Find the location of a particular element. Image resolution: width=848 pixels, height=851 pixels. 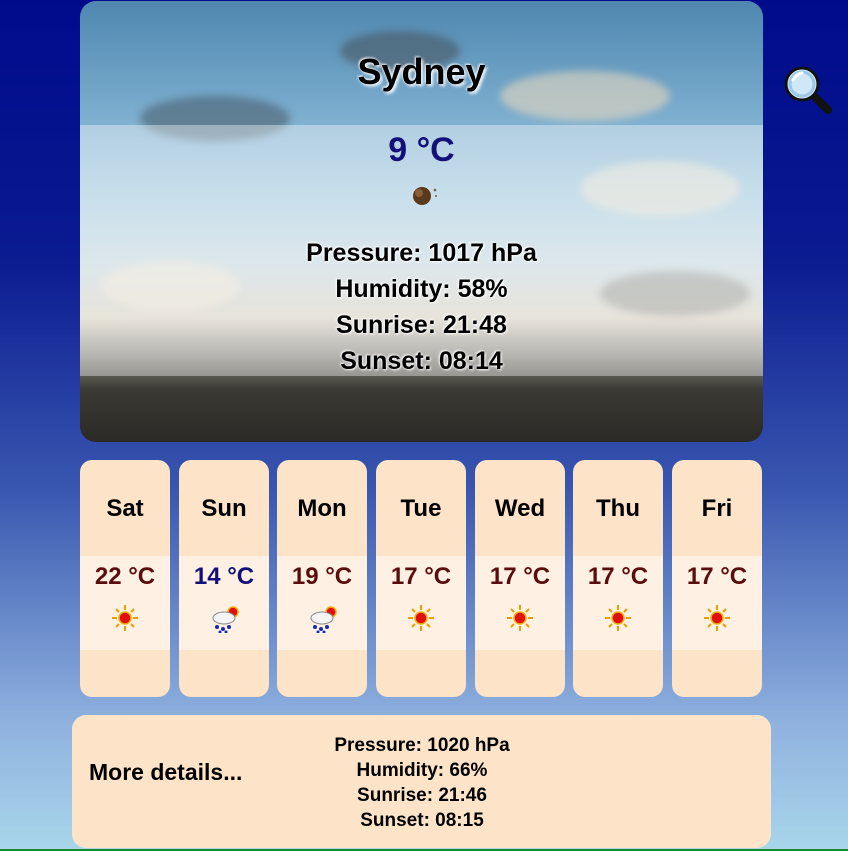

forecast-temperature: 22 °C is located at coordinates (125, 576).